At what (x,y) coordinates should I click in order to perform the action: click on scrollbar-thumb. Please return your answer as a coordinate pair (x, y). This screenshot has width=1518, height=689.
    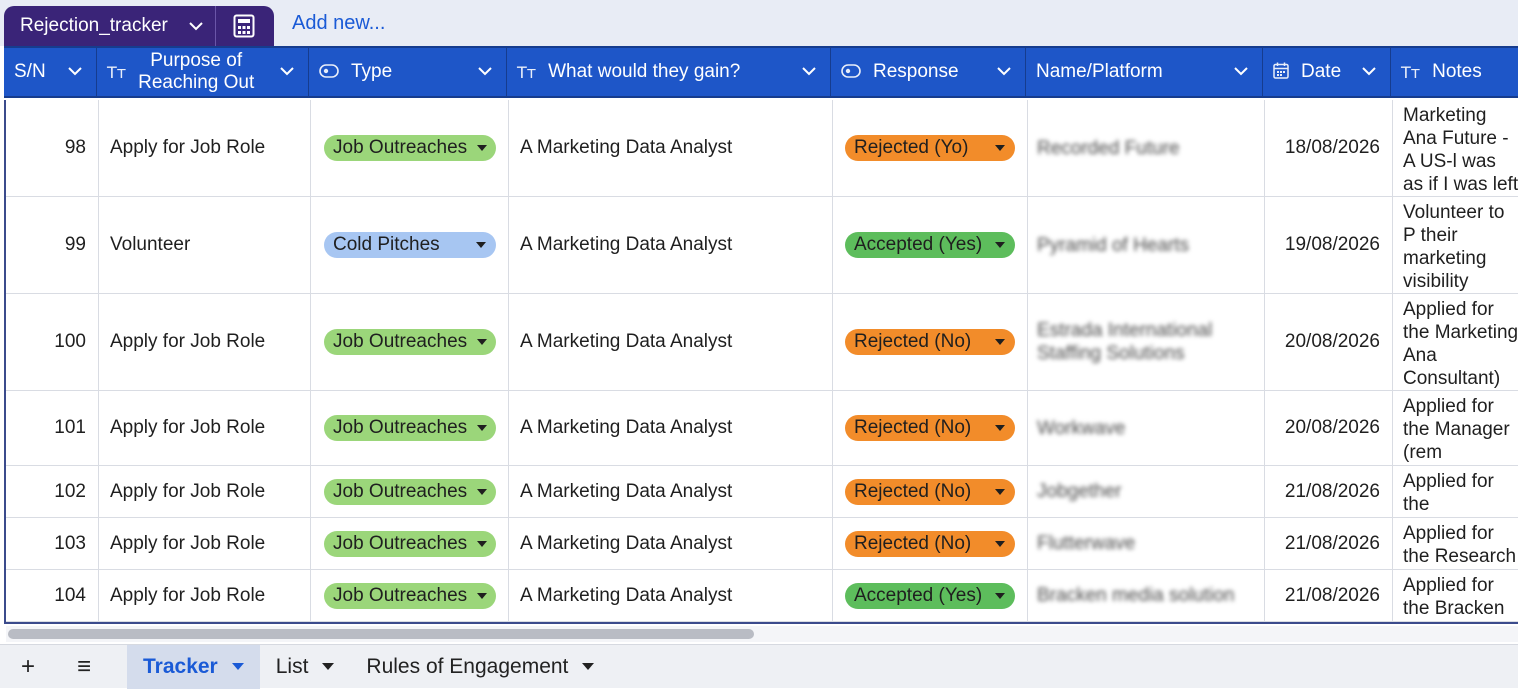
    Looking at the image, I should click on (381, 634).